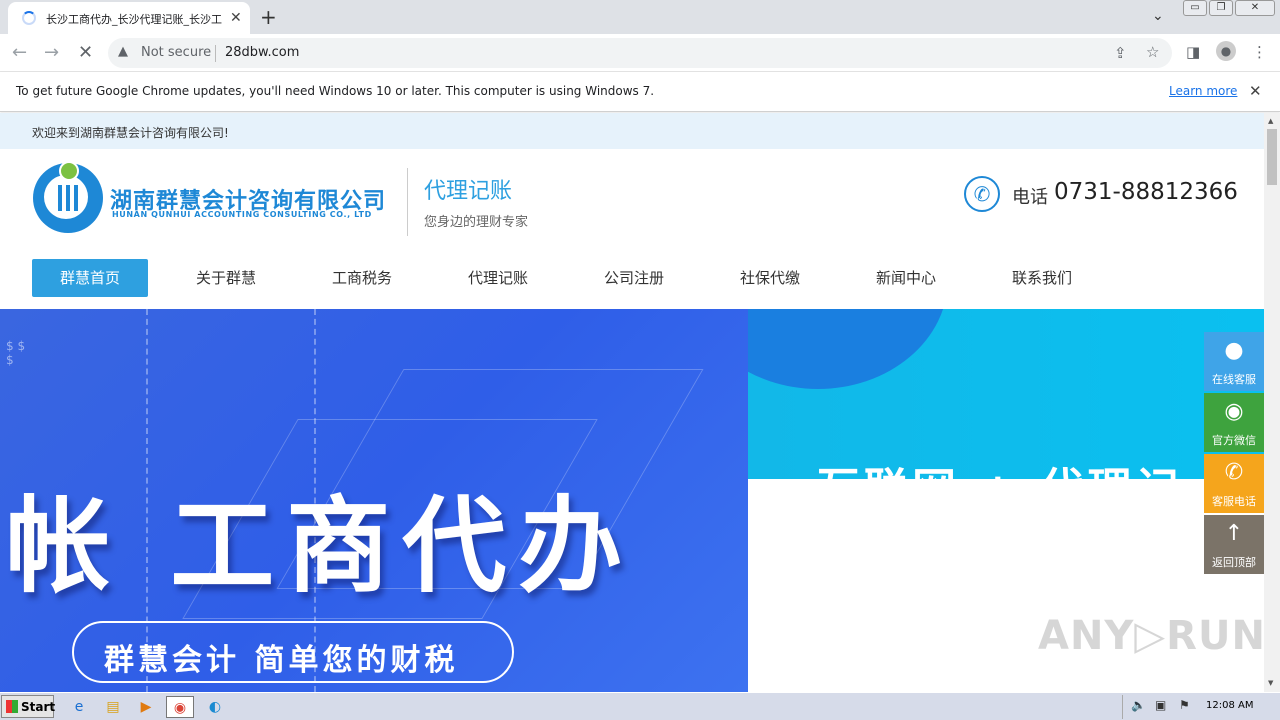  Describe the element at coordinates (1193, 52) in the screenshot. I see `side-panel-icon: ◨` at that location.